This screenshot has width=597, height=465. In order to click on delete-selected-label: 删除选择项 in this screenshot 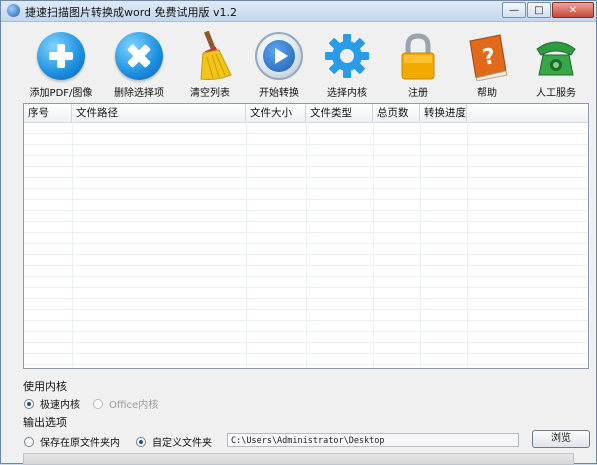, I will do `click(139, 93)`.